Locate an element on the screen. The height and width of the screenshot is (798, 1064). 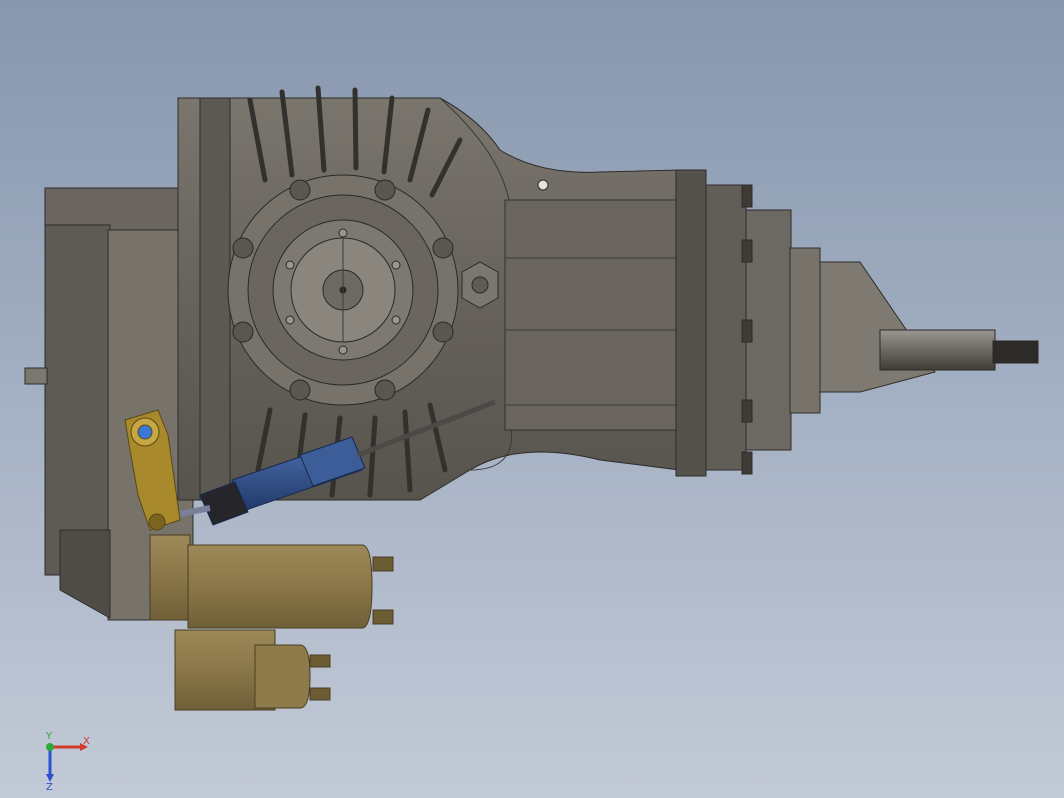
axis-triad-icon: X Y Z is located at coordinates (67, 760).